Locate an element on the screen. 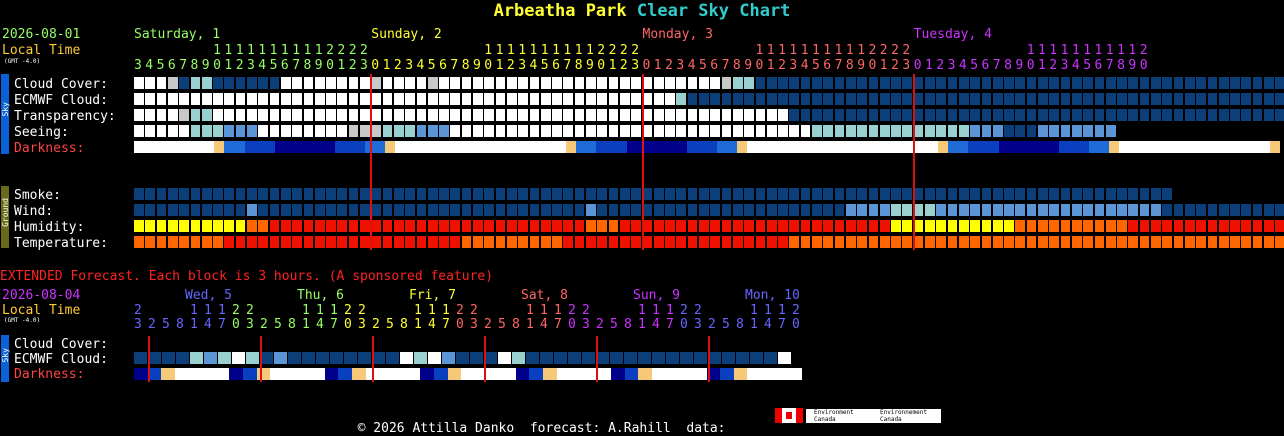 This screenshot has width=1284, height=436. ext-hour-ones: 7 is located at coordinates (334, 324).